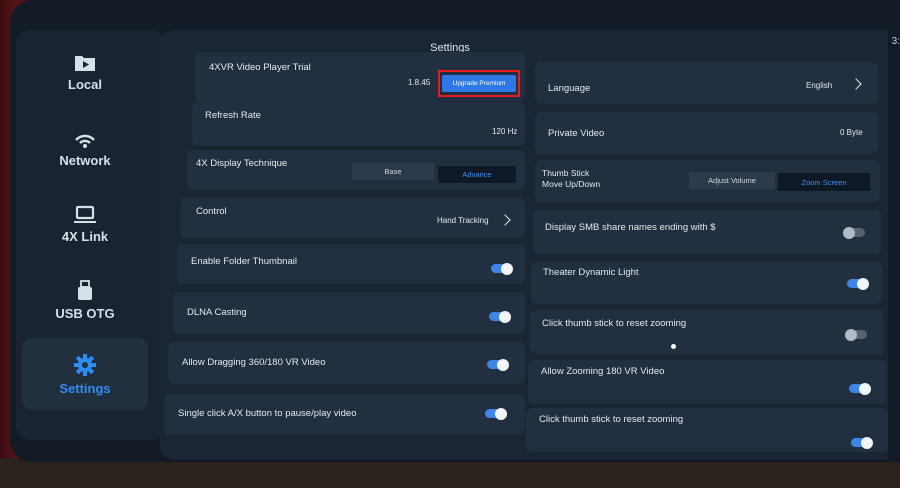  What do you see at coordinates (479, 83) in the screenshot?
I see `highlight-box` at bounding box center [479, 83].